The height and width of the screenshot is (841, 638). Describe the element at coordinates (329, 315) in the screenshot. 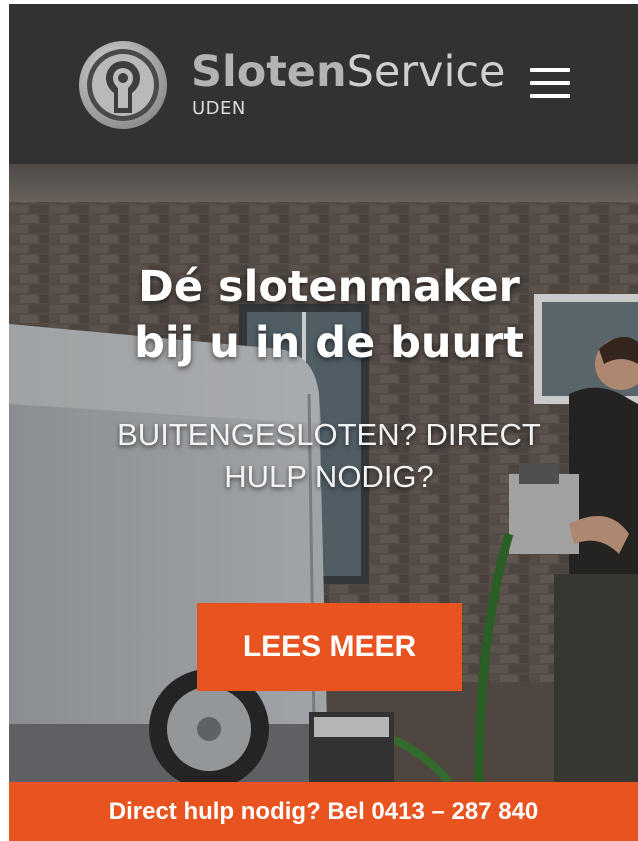

I see `hero-headline: Dé slotenmaker bij u in de buurt` at that location.